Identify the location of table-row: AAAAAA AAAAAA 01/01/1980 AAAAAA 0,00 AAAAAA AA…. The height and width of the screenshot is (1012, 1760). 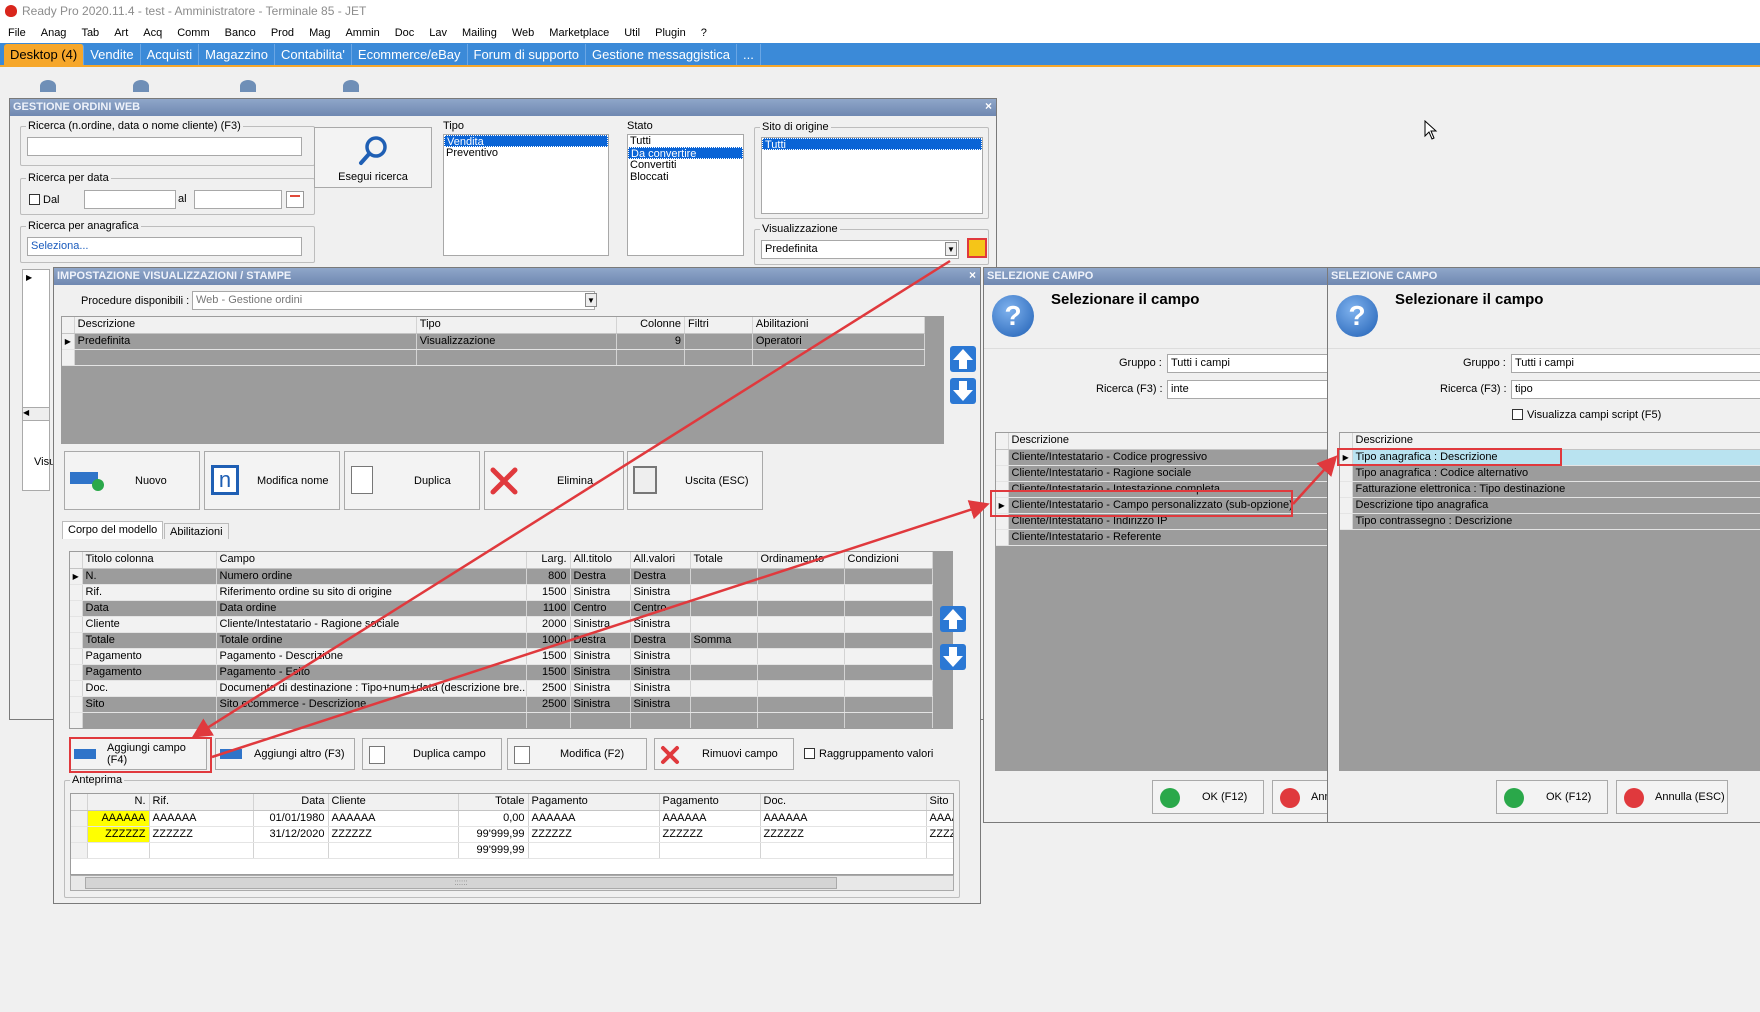
(512, 818).